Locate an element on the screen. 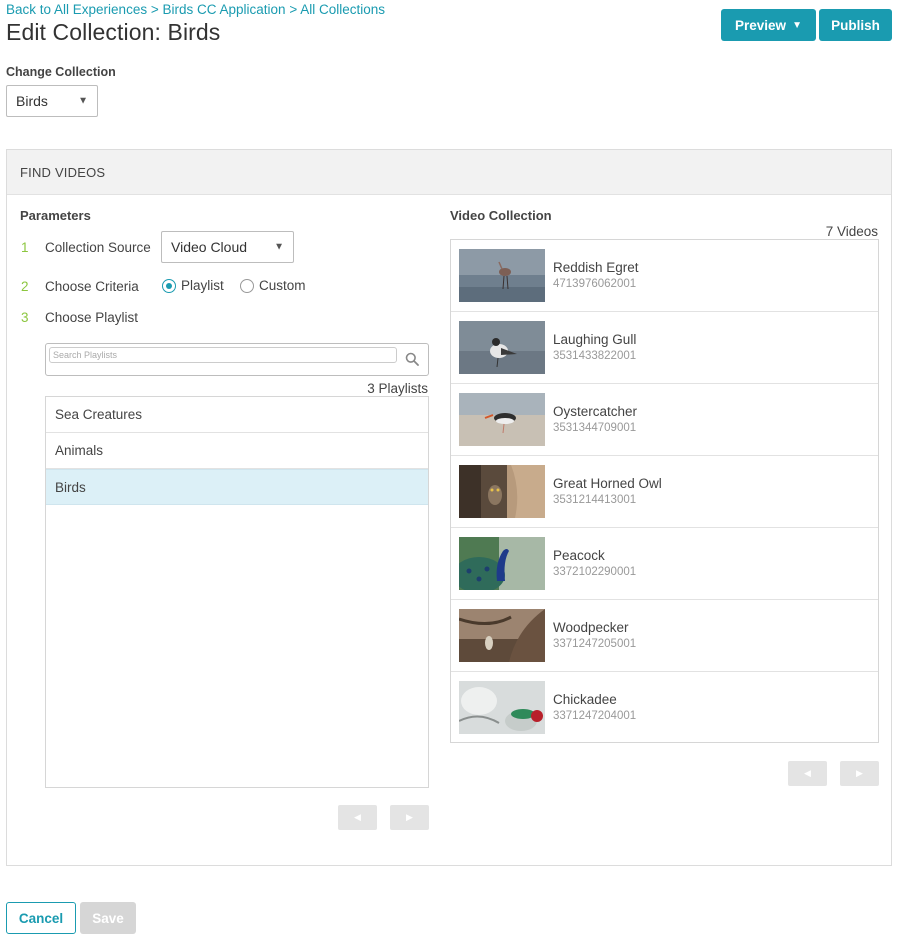 This screenshot has width=900, height=939. step-choose-playlist: 3 Choose Playlist is located at coordinates (79, 317).